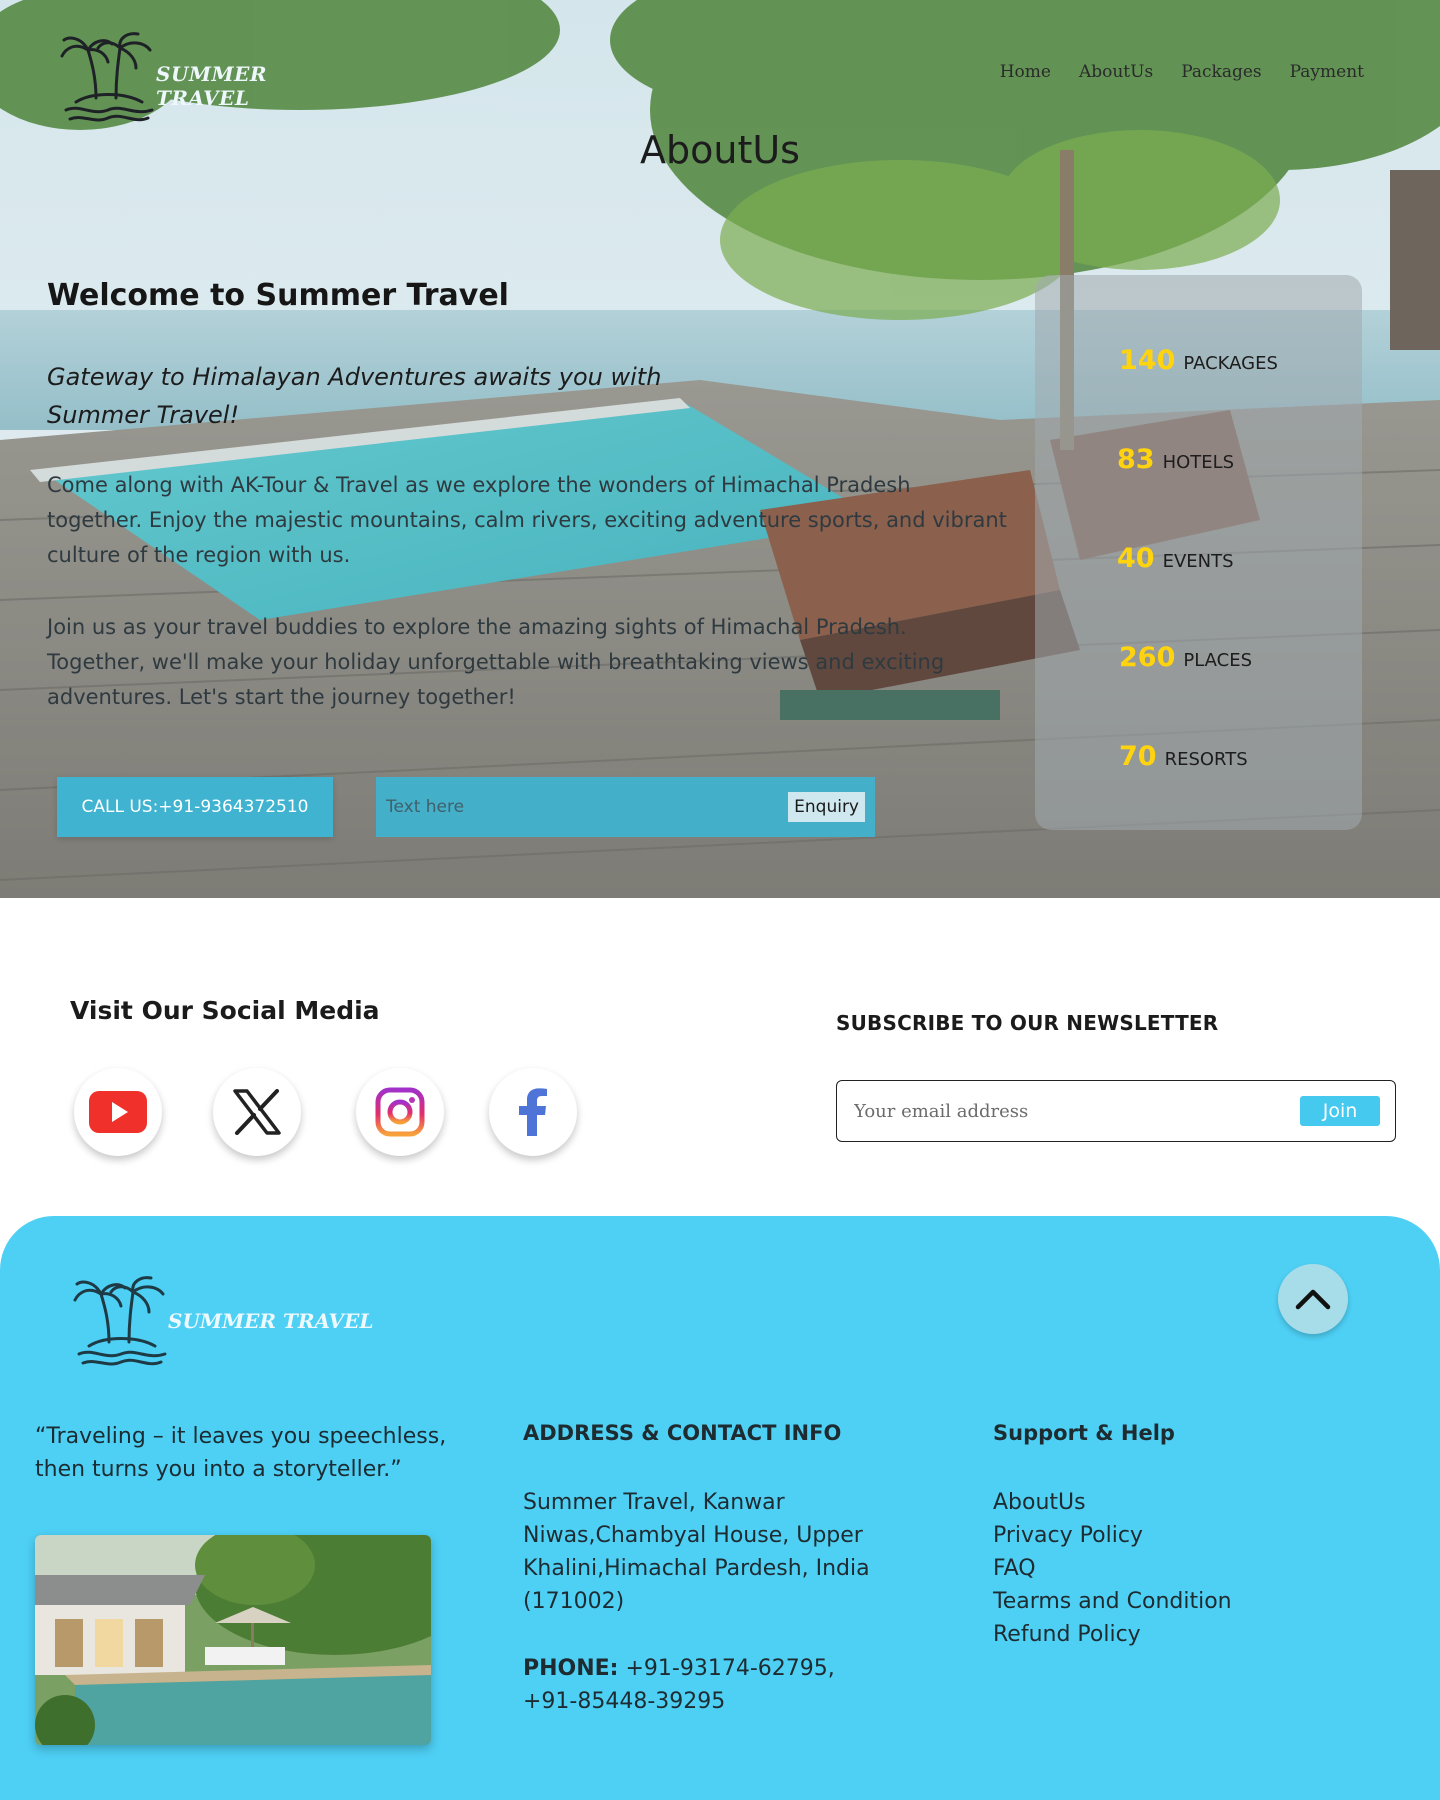  I want to click on youtube-icon, so click(118, 1112).